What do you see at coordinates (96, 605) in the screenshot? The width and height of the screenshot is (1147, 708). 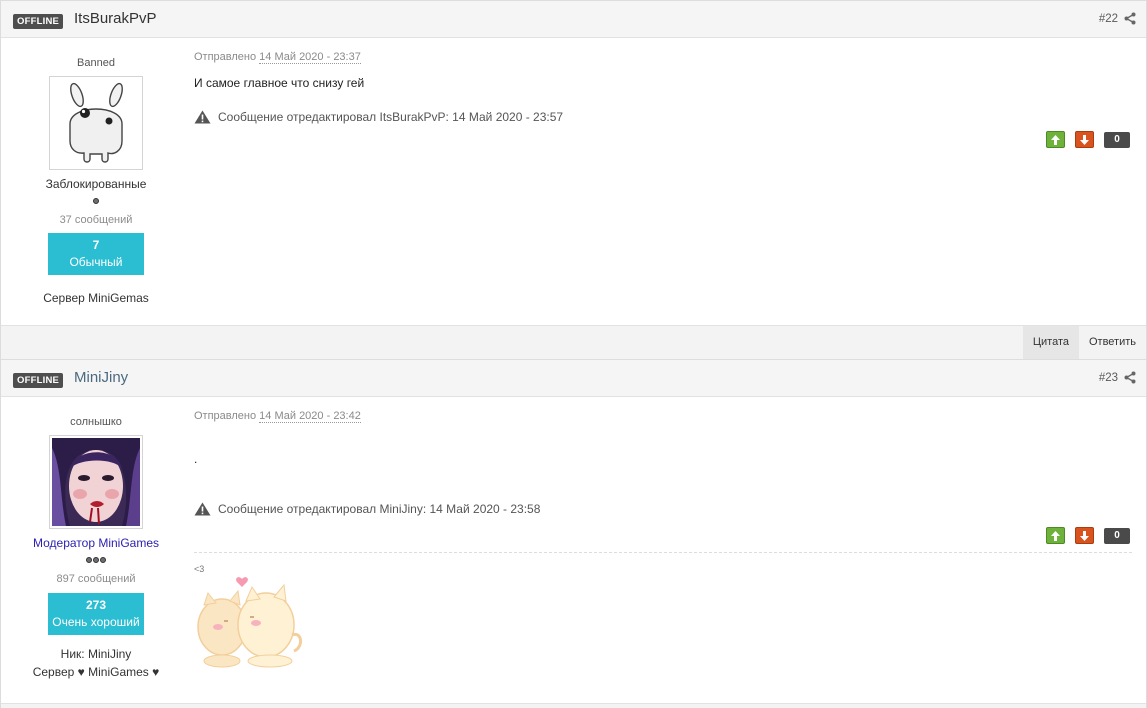 I see `reputation-value: 273` at bounding box center [96, 605].